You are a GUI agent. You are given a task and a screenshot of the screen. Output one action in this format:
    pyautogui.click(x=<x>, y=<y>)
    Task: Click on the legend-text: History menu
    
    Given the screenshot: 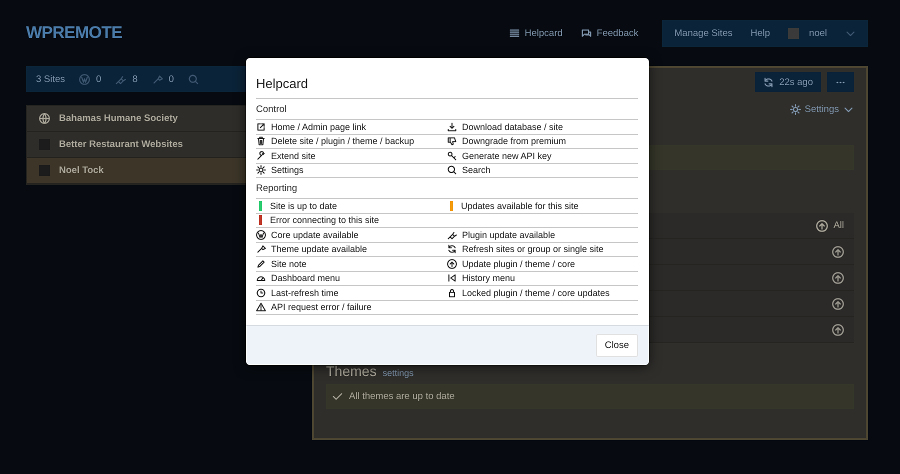 What is the action you would take?
    pyautogui.click(x=489, y=278)
    